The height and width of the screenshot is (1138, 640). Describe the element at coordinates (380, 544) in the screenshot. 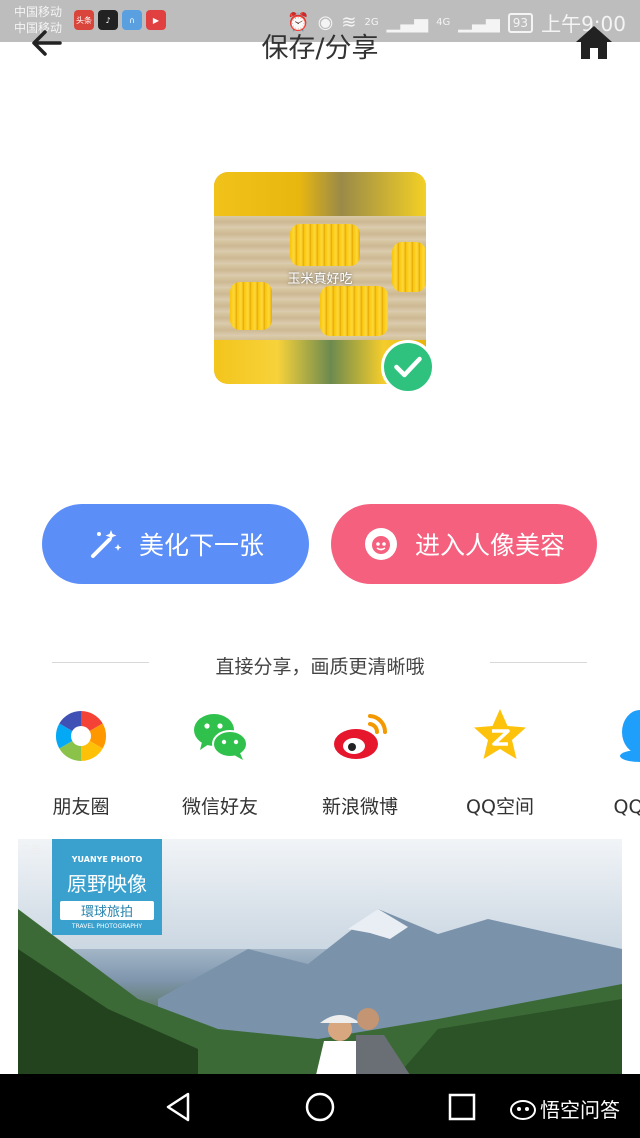

I see `face-flower-icon` at that location.